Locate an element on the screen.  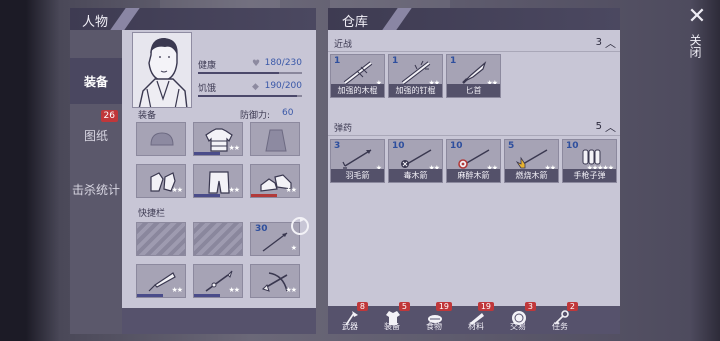
item-card: 10 ★★ 麻醉木箭 is located at coordinates (473, 161).